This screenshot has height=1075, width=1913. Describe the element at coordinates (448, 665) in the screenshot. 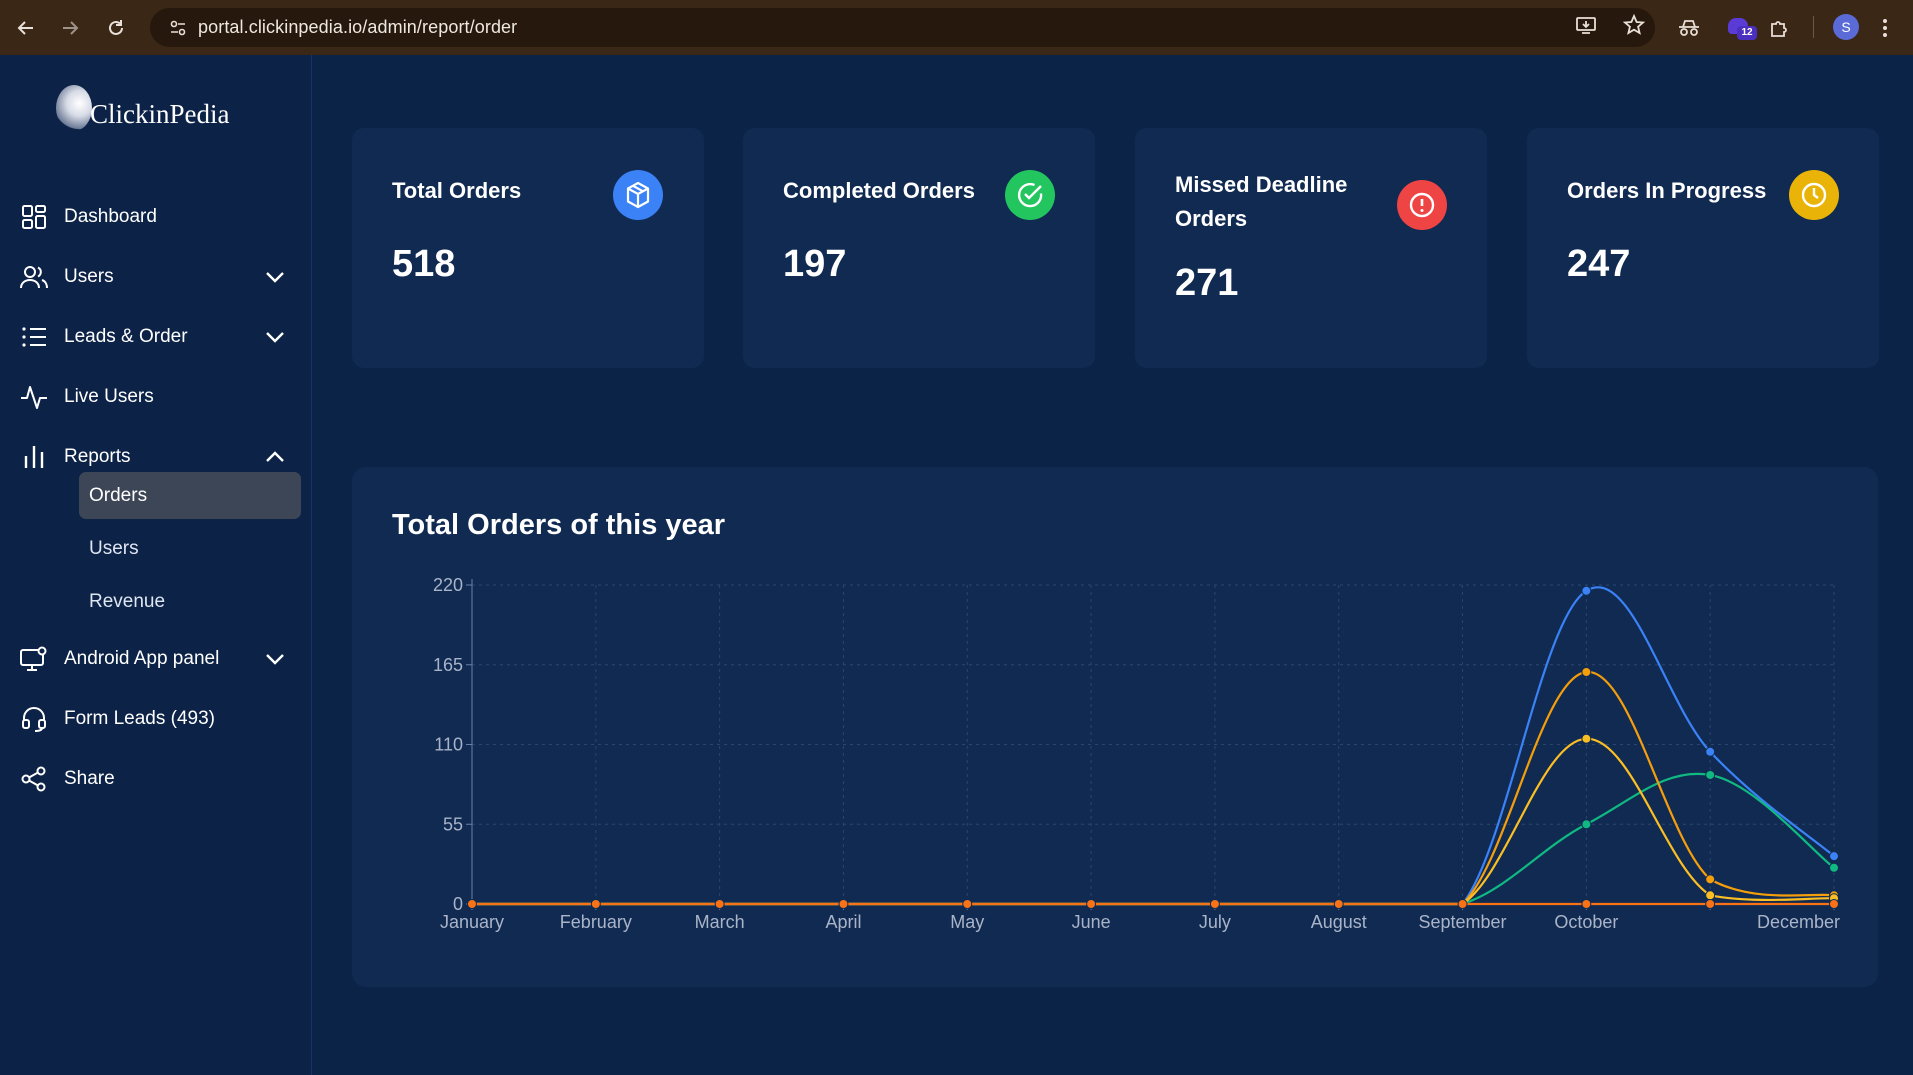

I see `y-tick-label: 165` at that location.